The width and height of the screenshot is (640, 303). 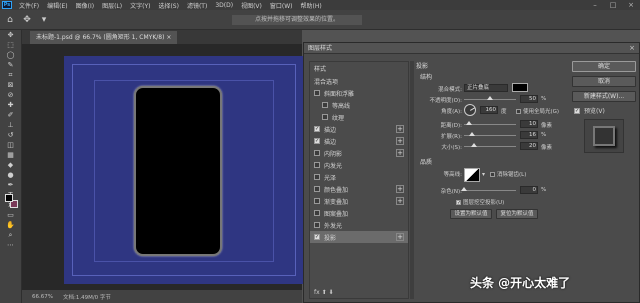 What do you see at coordinates (359, 165) in the screenshot?
I see `style-item: 内发光` at bounding box center [359, 165].